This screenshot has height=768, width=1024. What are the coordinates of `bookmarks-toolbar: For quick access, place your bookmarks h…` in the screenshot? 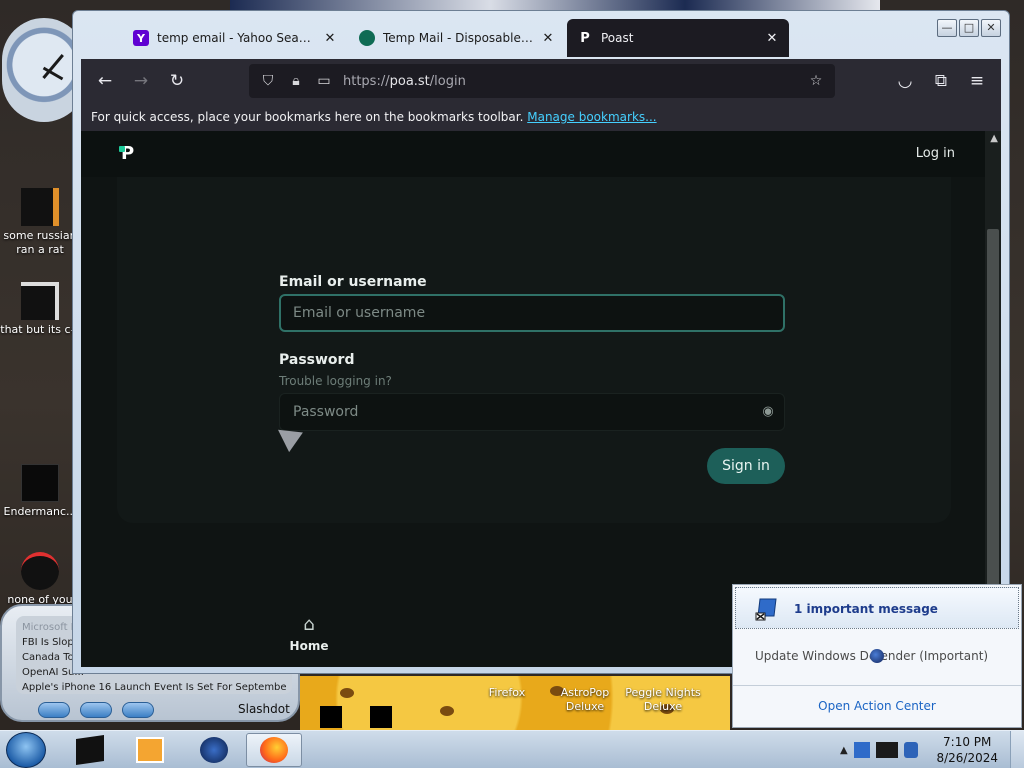 It's located at (541, 117).